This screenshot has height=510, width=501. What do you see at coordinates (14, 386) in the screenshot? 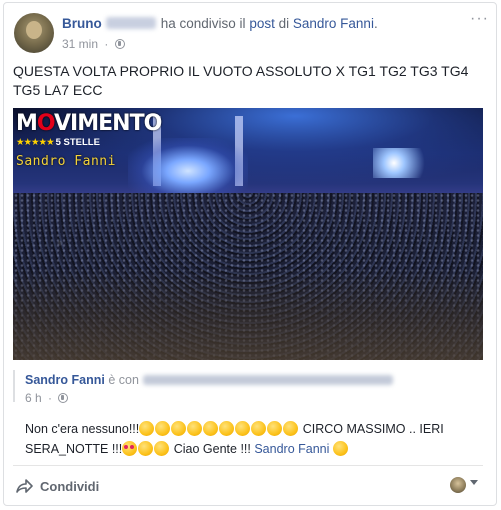
I see `shared-post-bar` at bounding box center [14, 386].